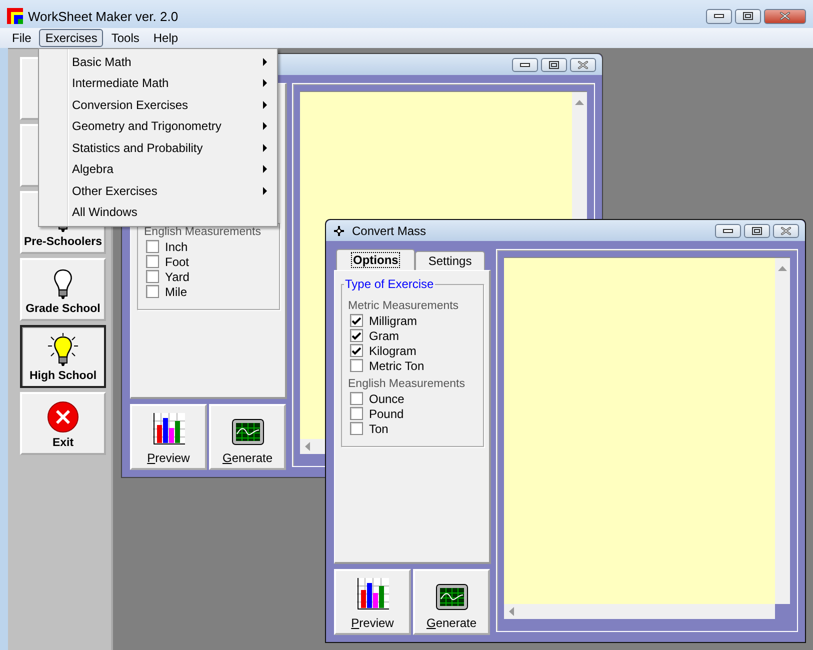 Image resolution: width=813 pixels, height=650 pixels. What do you see at coordinates (396, 365) in the screenshot?
I see `checkbox-label: Metric Ton` at bounding box center [396, 365].